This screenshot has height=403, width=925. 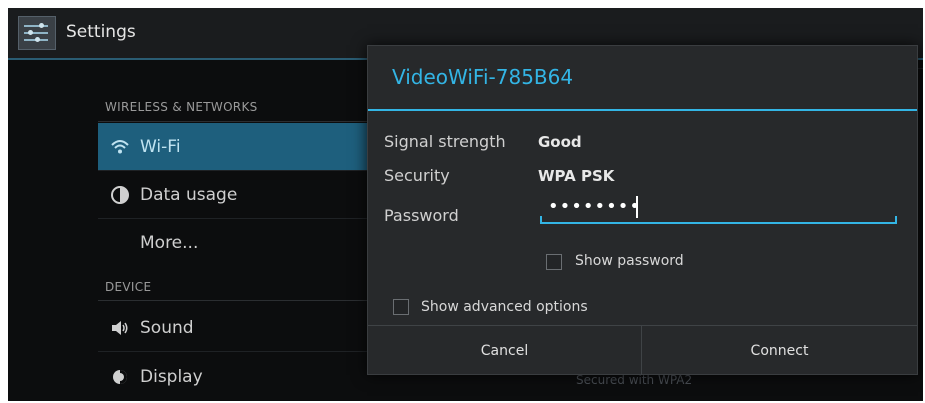 I want to click on show-advanced-checkbox, so click(x=401, y=307).